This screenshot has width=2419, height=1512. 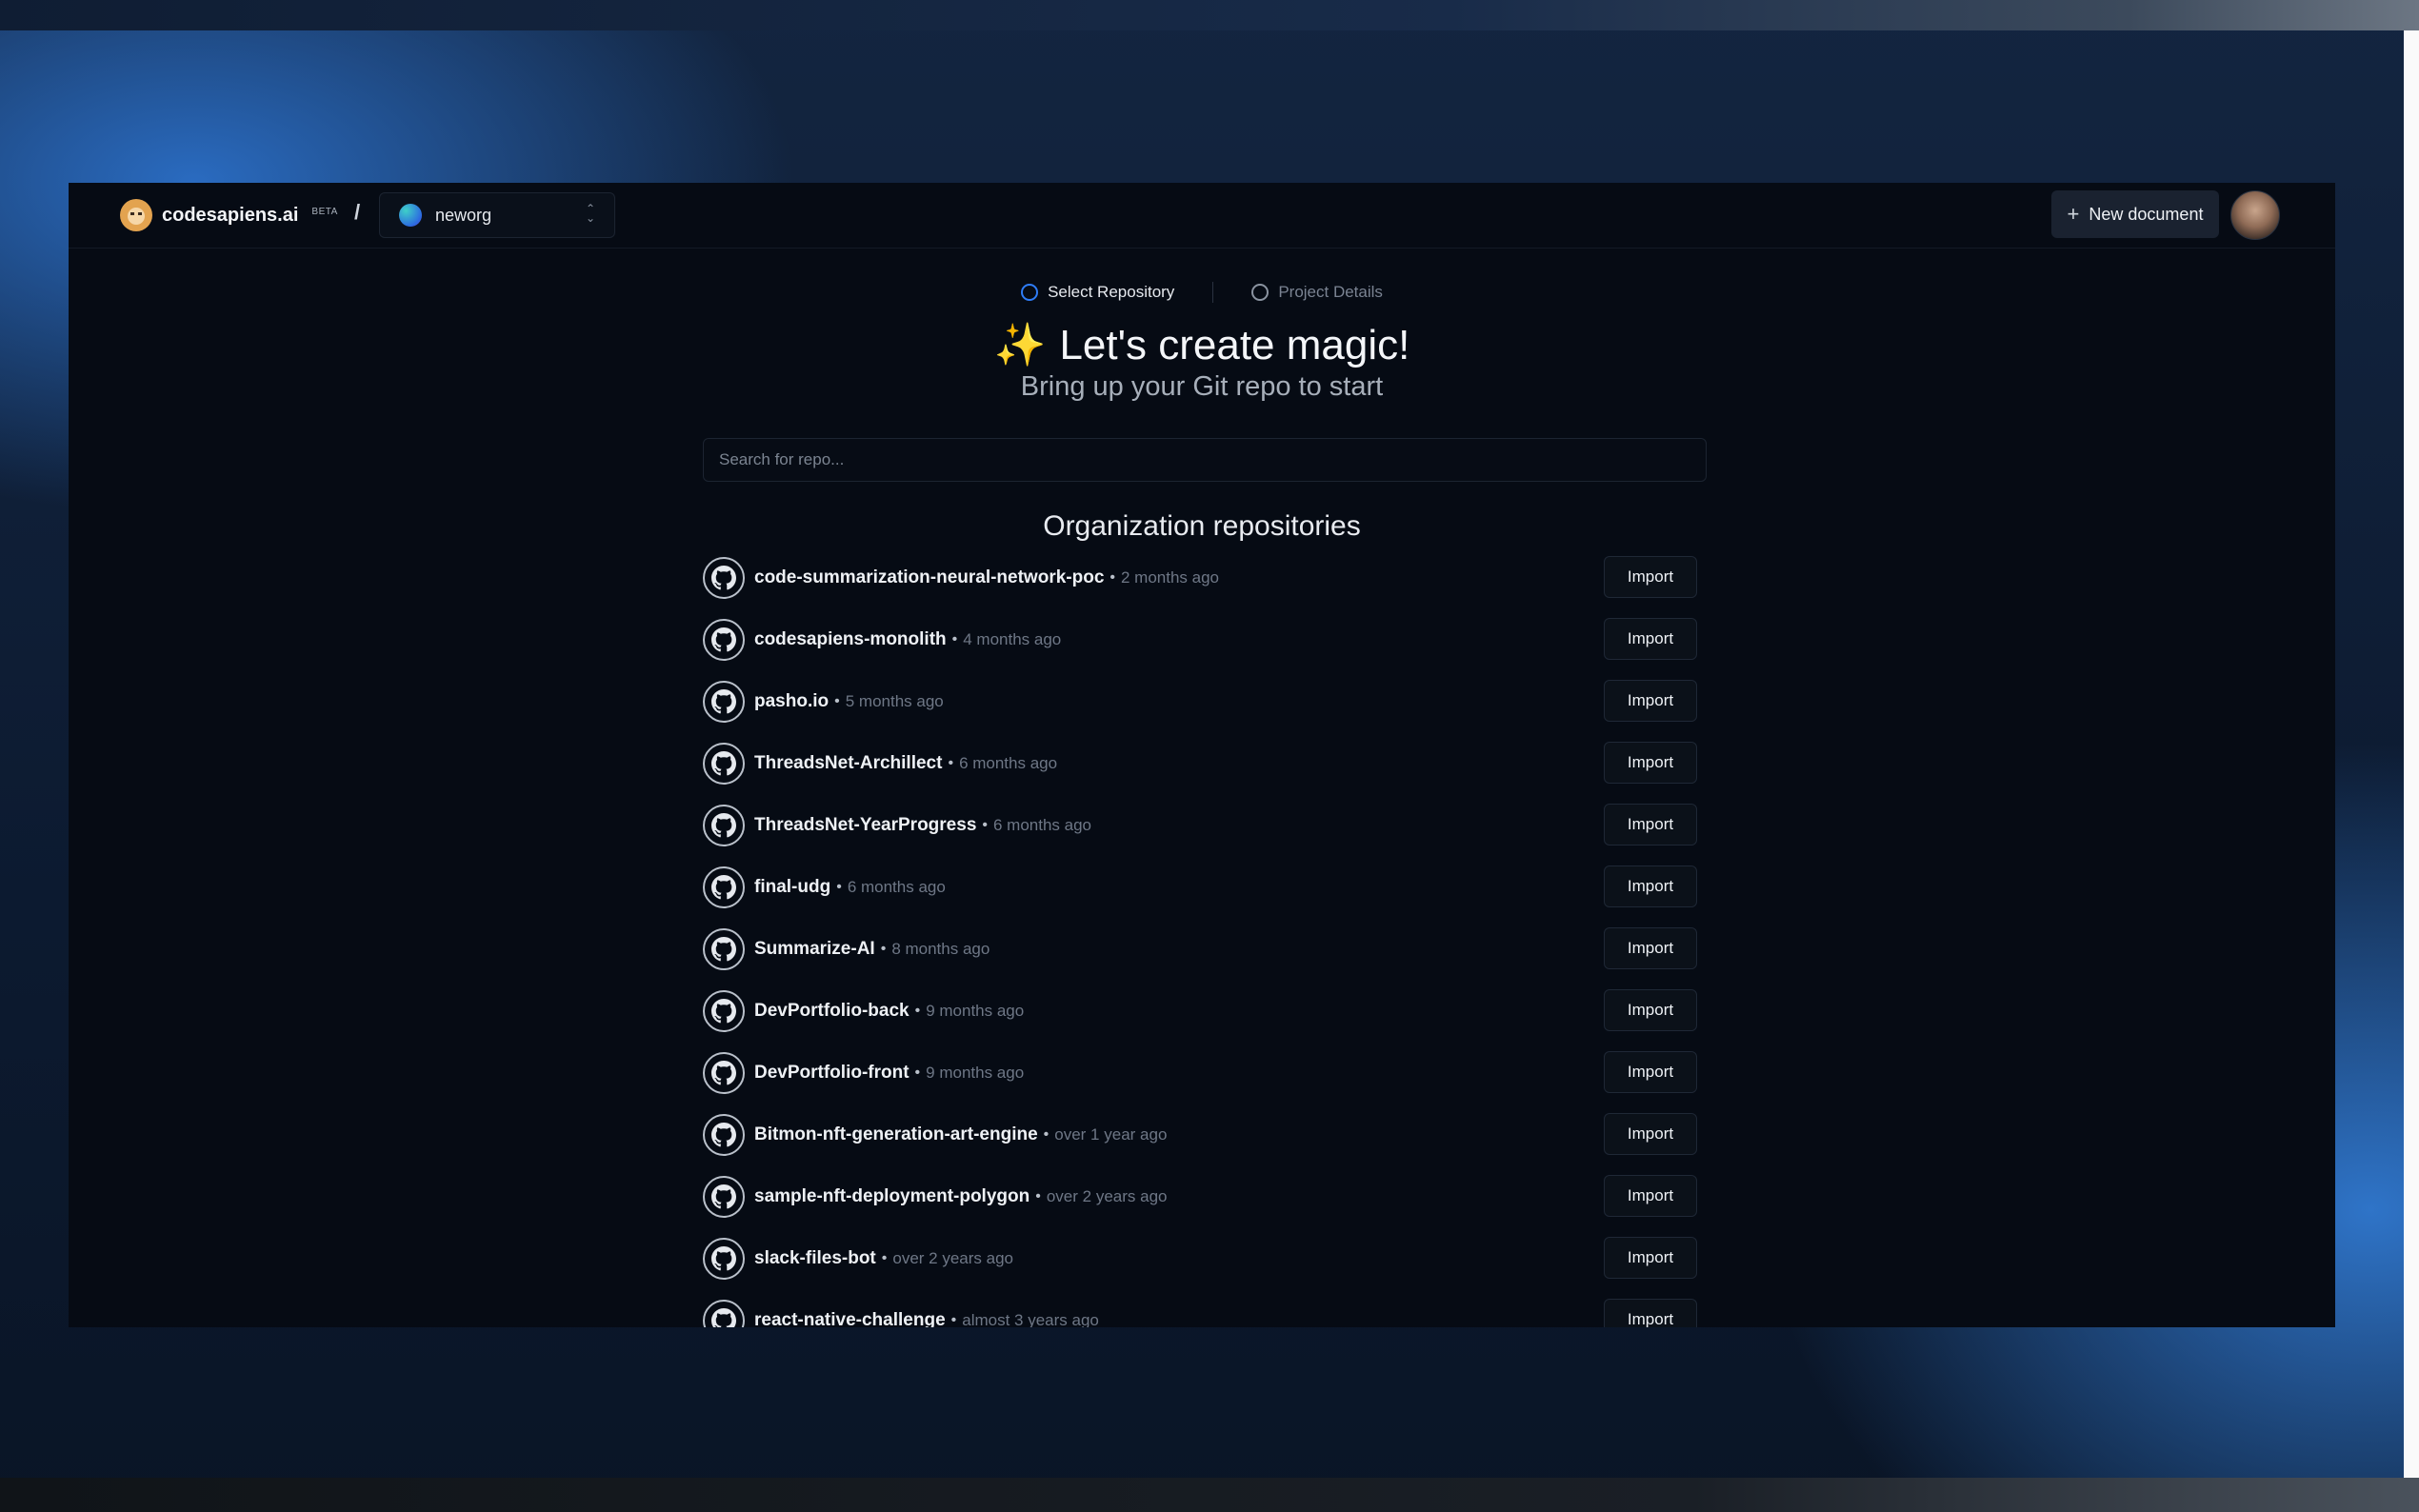 What do you see at coordinates (896, 1134) in the screenshot?
I see `repo-name: Bitmon-nft-generation-art-engine` at bounding box center [896, 1134].